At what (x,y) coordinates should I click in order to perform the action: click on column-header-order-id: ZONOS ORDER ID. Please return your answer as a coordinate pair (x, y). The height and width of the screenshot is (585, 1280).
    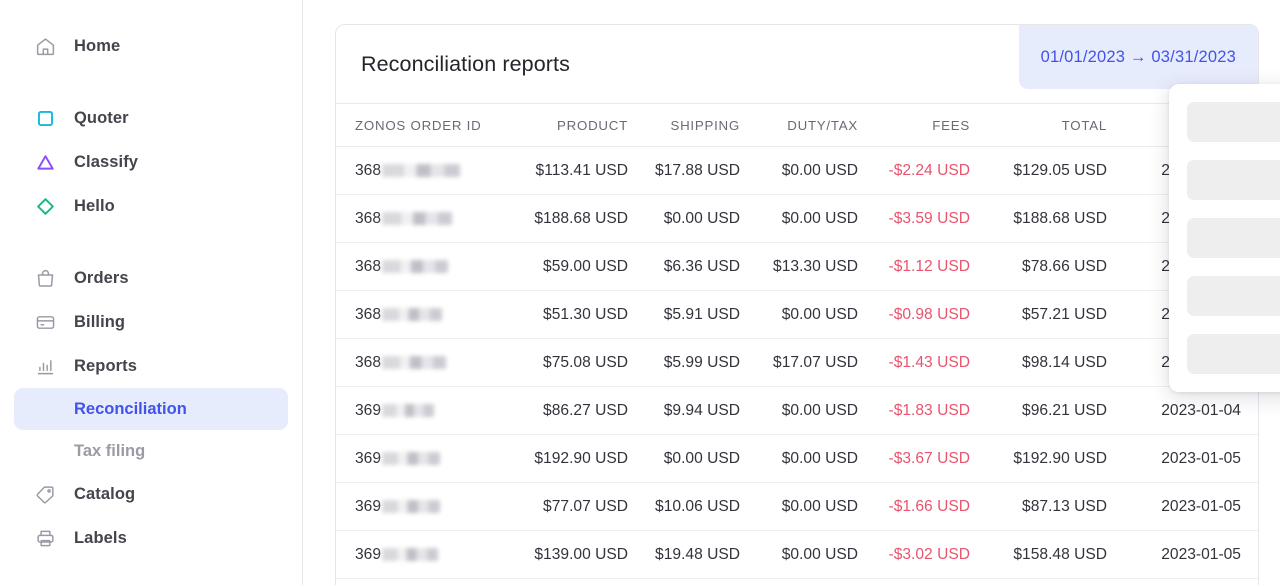
    Looking at the image, I should click on (421, 125).